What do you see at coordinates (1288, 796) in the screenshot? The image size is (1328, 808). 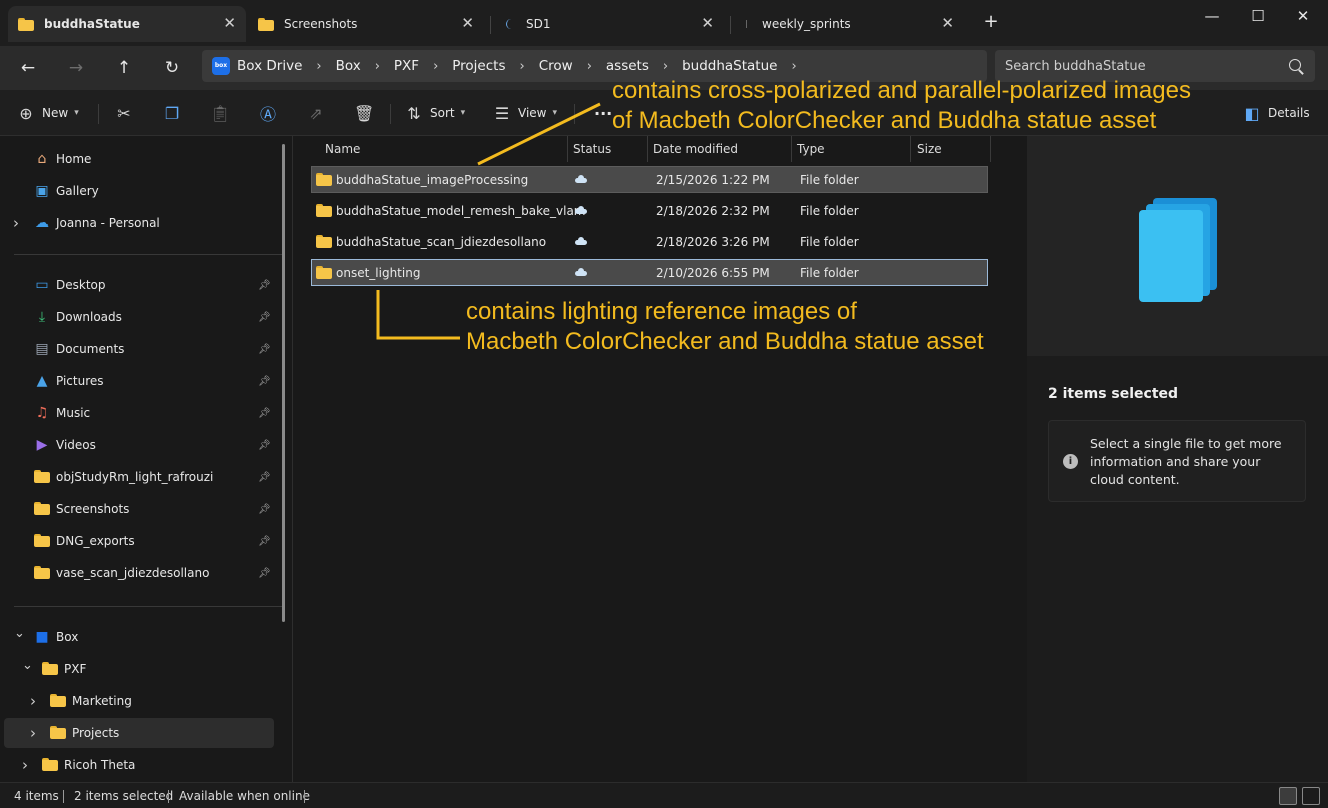 I see `details-view-icon` at bounding box center [1288, 796].